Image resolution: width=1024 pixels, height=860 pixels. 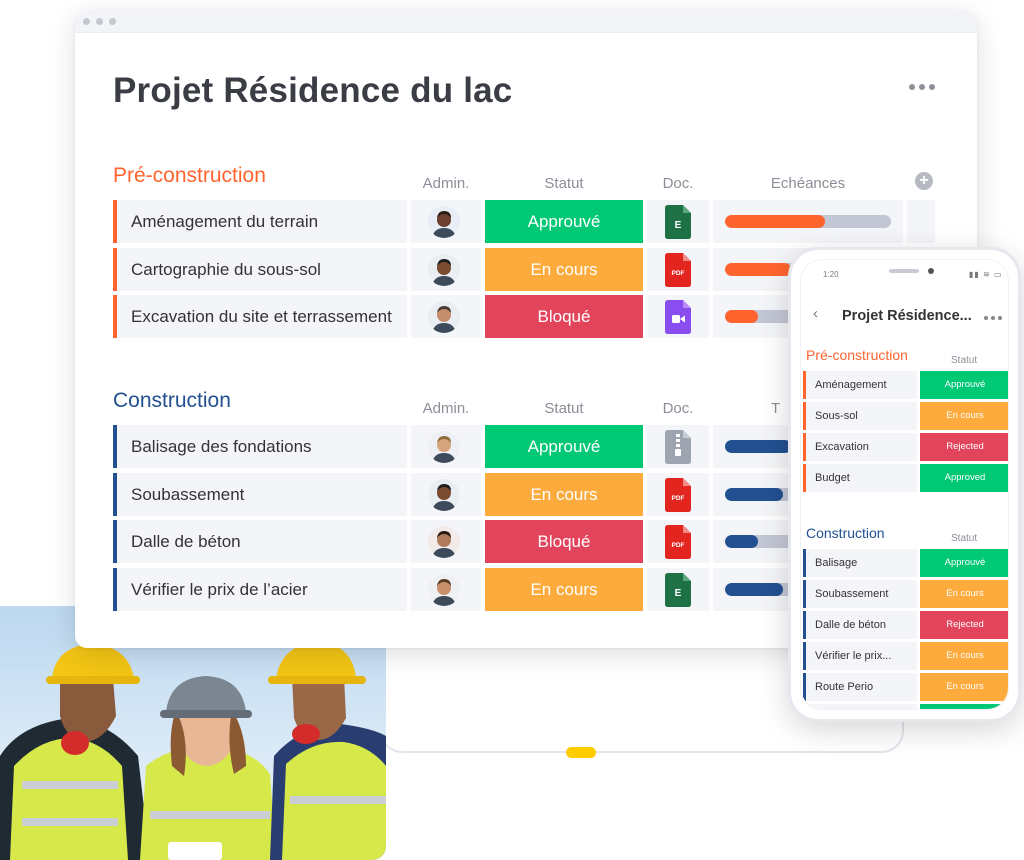 What do you see at coordinates (860, 563) in the screenshot?
I see `phone-item-name: Balisage` at bounding box center [860, 563].